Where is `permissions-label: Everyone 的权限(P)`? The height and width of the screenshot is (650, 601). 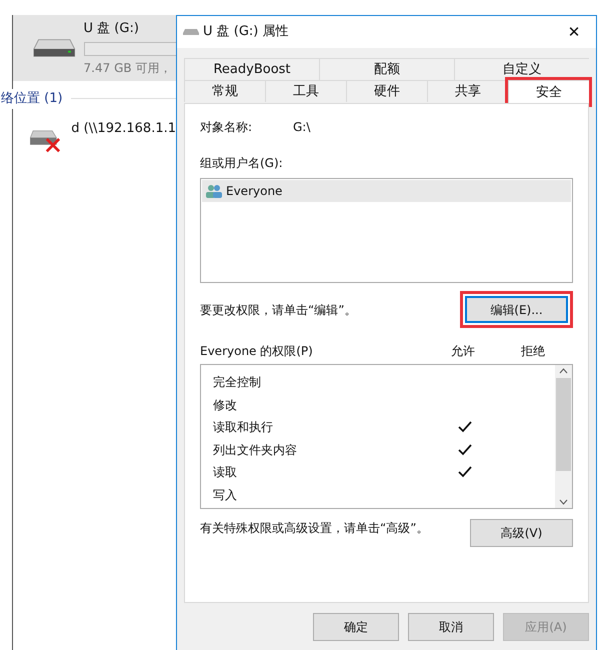
permissions-label: Everyone 的权限(P) is located at coordinates (257, 351).